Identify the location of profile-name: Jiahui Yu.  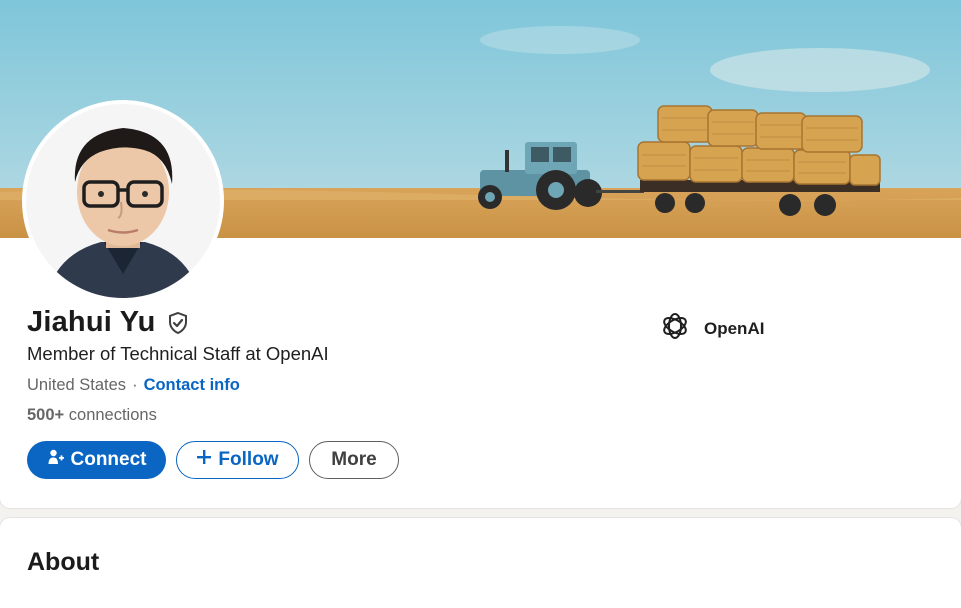
(91, 322).